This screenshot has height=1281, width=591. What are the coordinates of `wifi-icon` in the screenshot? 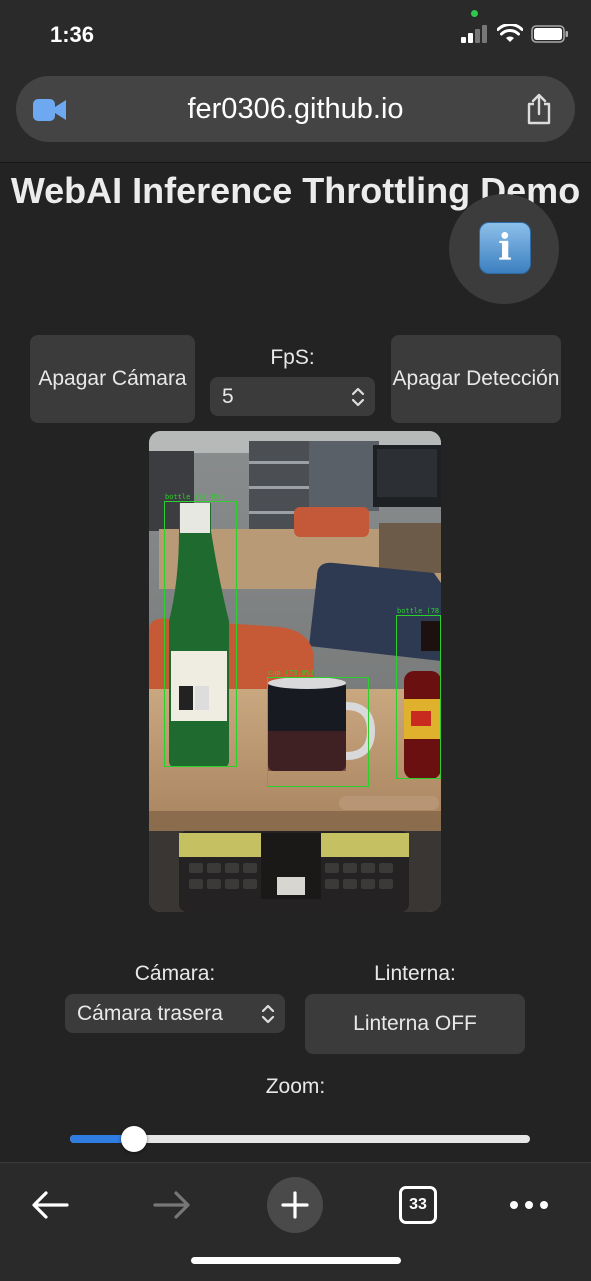 It's located at (510, 33).